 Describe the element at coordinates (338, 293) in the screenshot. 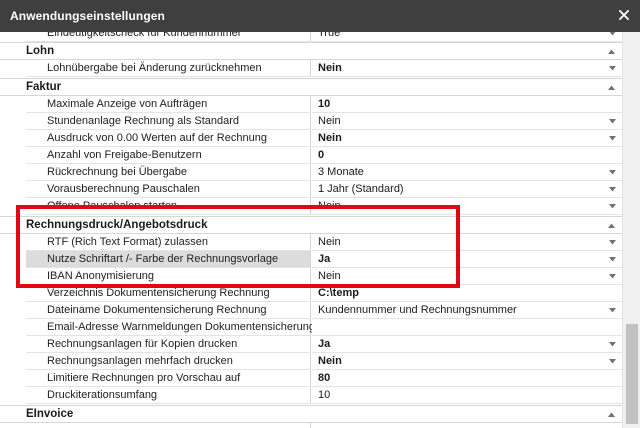

I see `property-value: C:\temp` at that location.